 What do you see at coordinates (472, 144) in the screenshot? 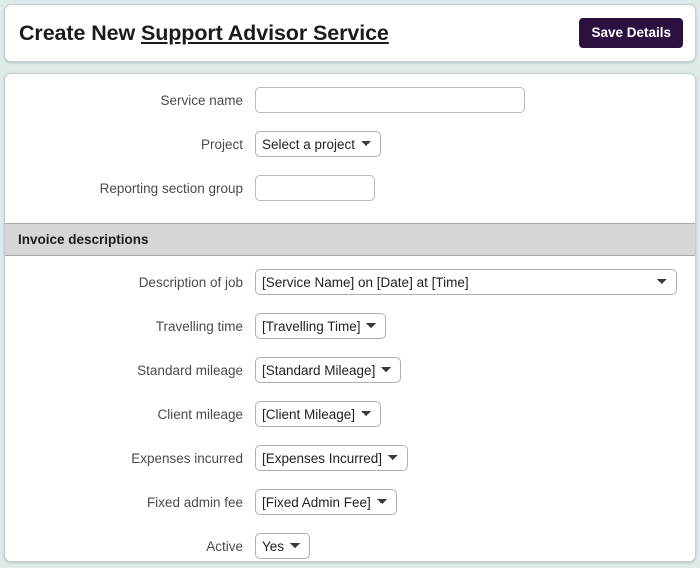
I see `control-project: Select a project` at bounding box center [472, 144].